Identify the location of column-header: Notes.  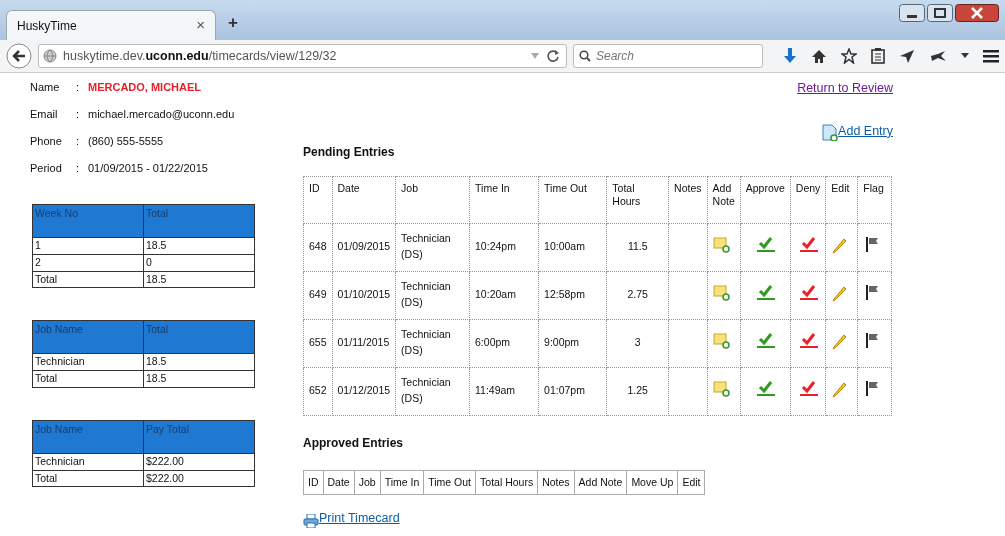
(688, 199).